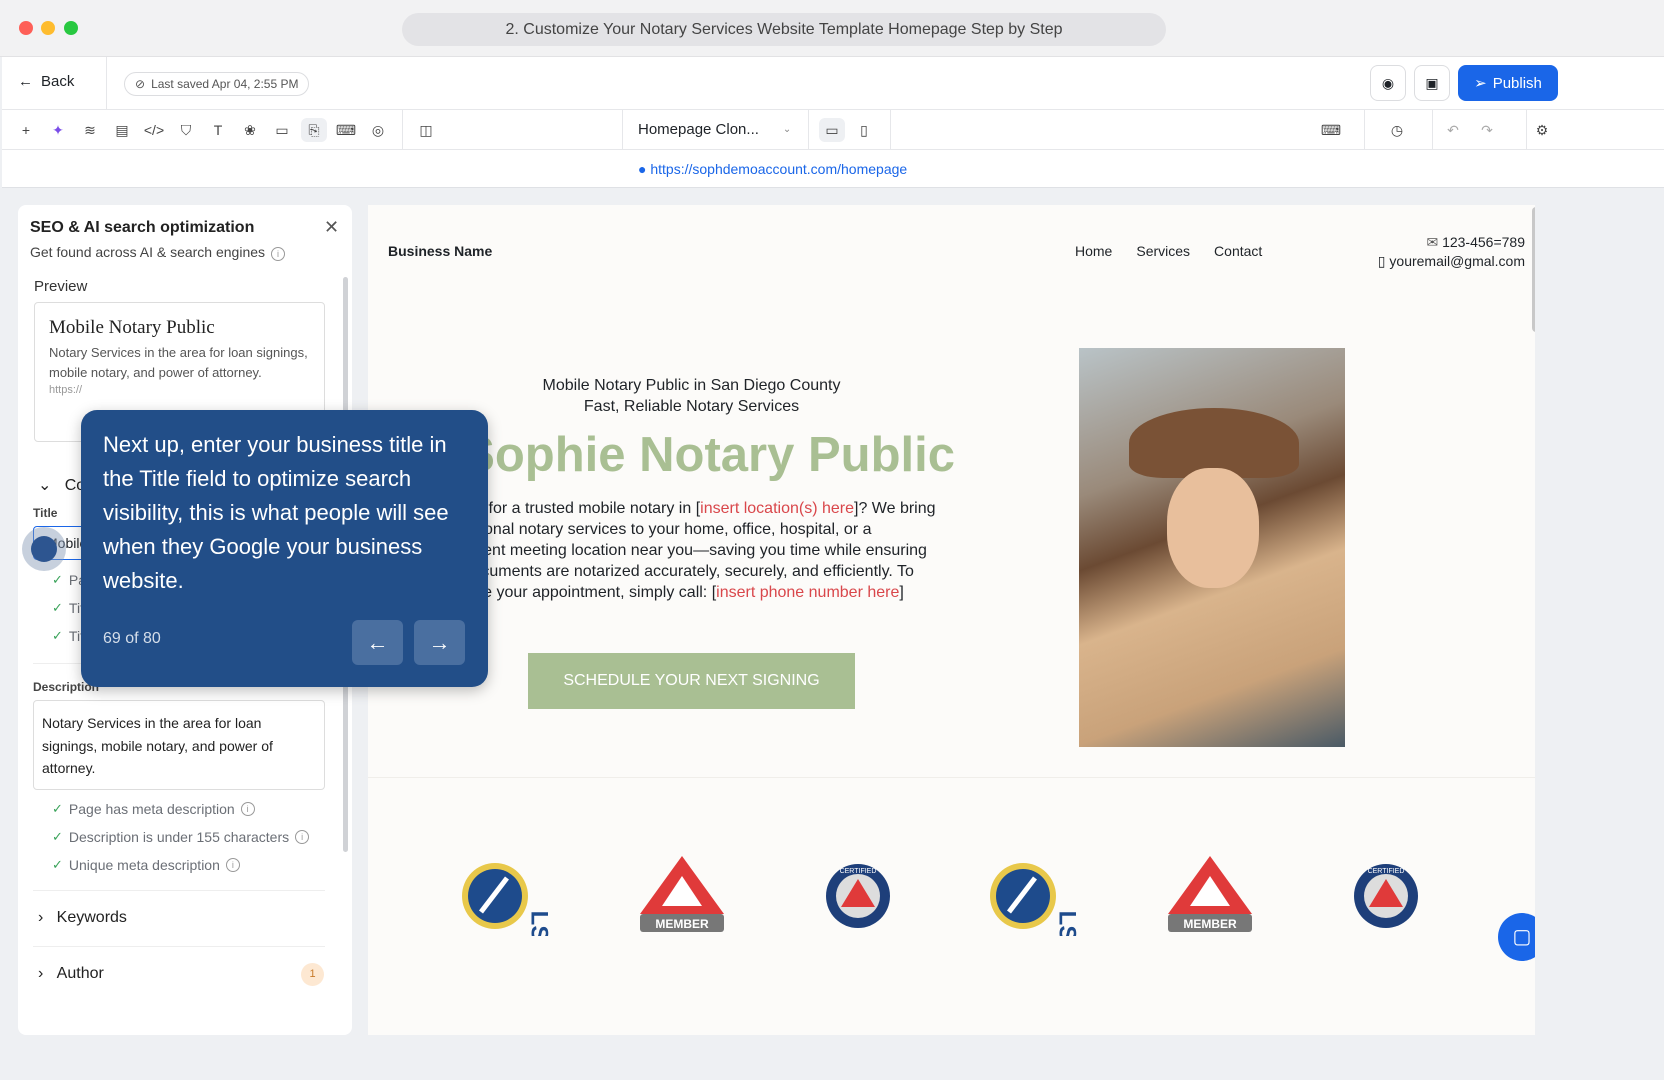 The image size is (1664, 1080). Describe the element at coordinates (1483, 242) in the screenshot. I see `site-phone: 123-456=789` at that location.